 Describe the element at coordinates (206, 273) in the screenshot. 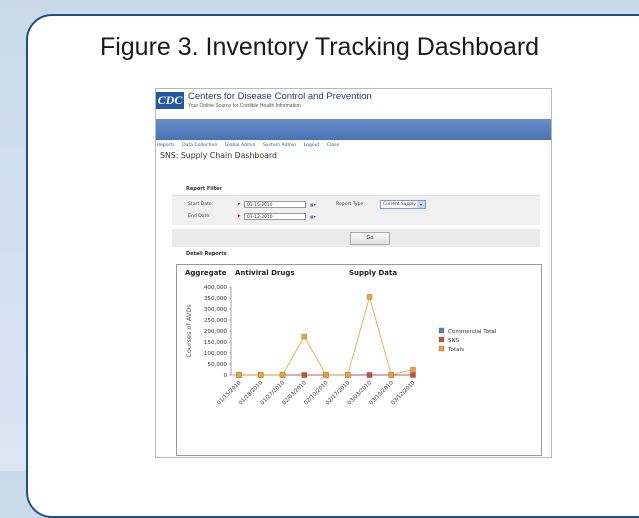

I see `chart-title-aggregate: Aggregate` at that location.